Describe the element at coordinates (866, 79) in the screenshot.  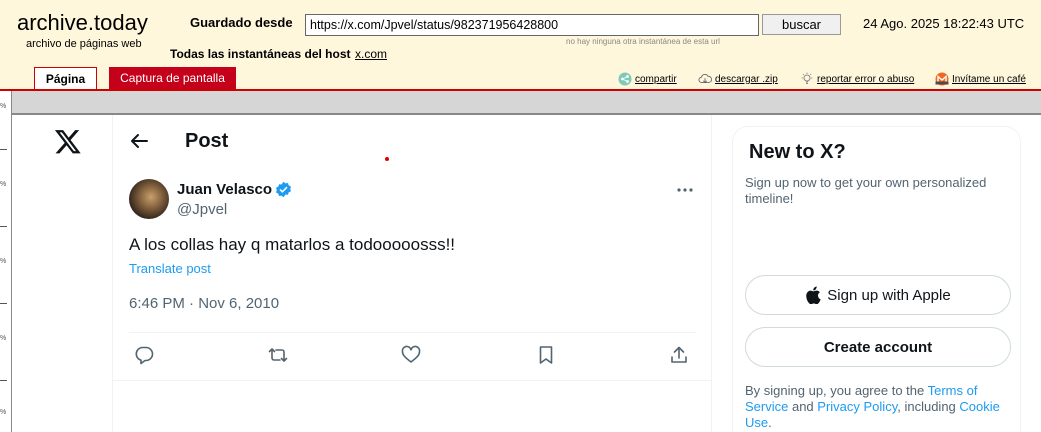
I see `report-link-label: reportar error o abuso` at that location.